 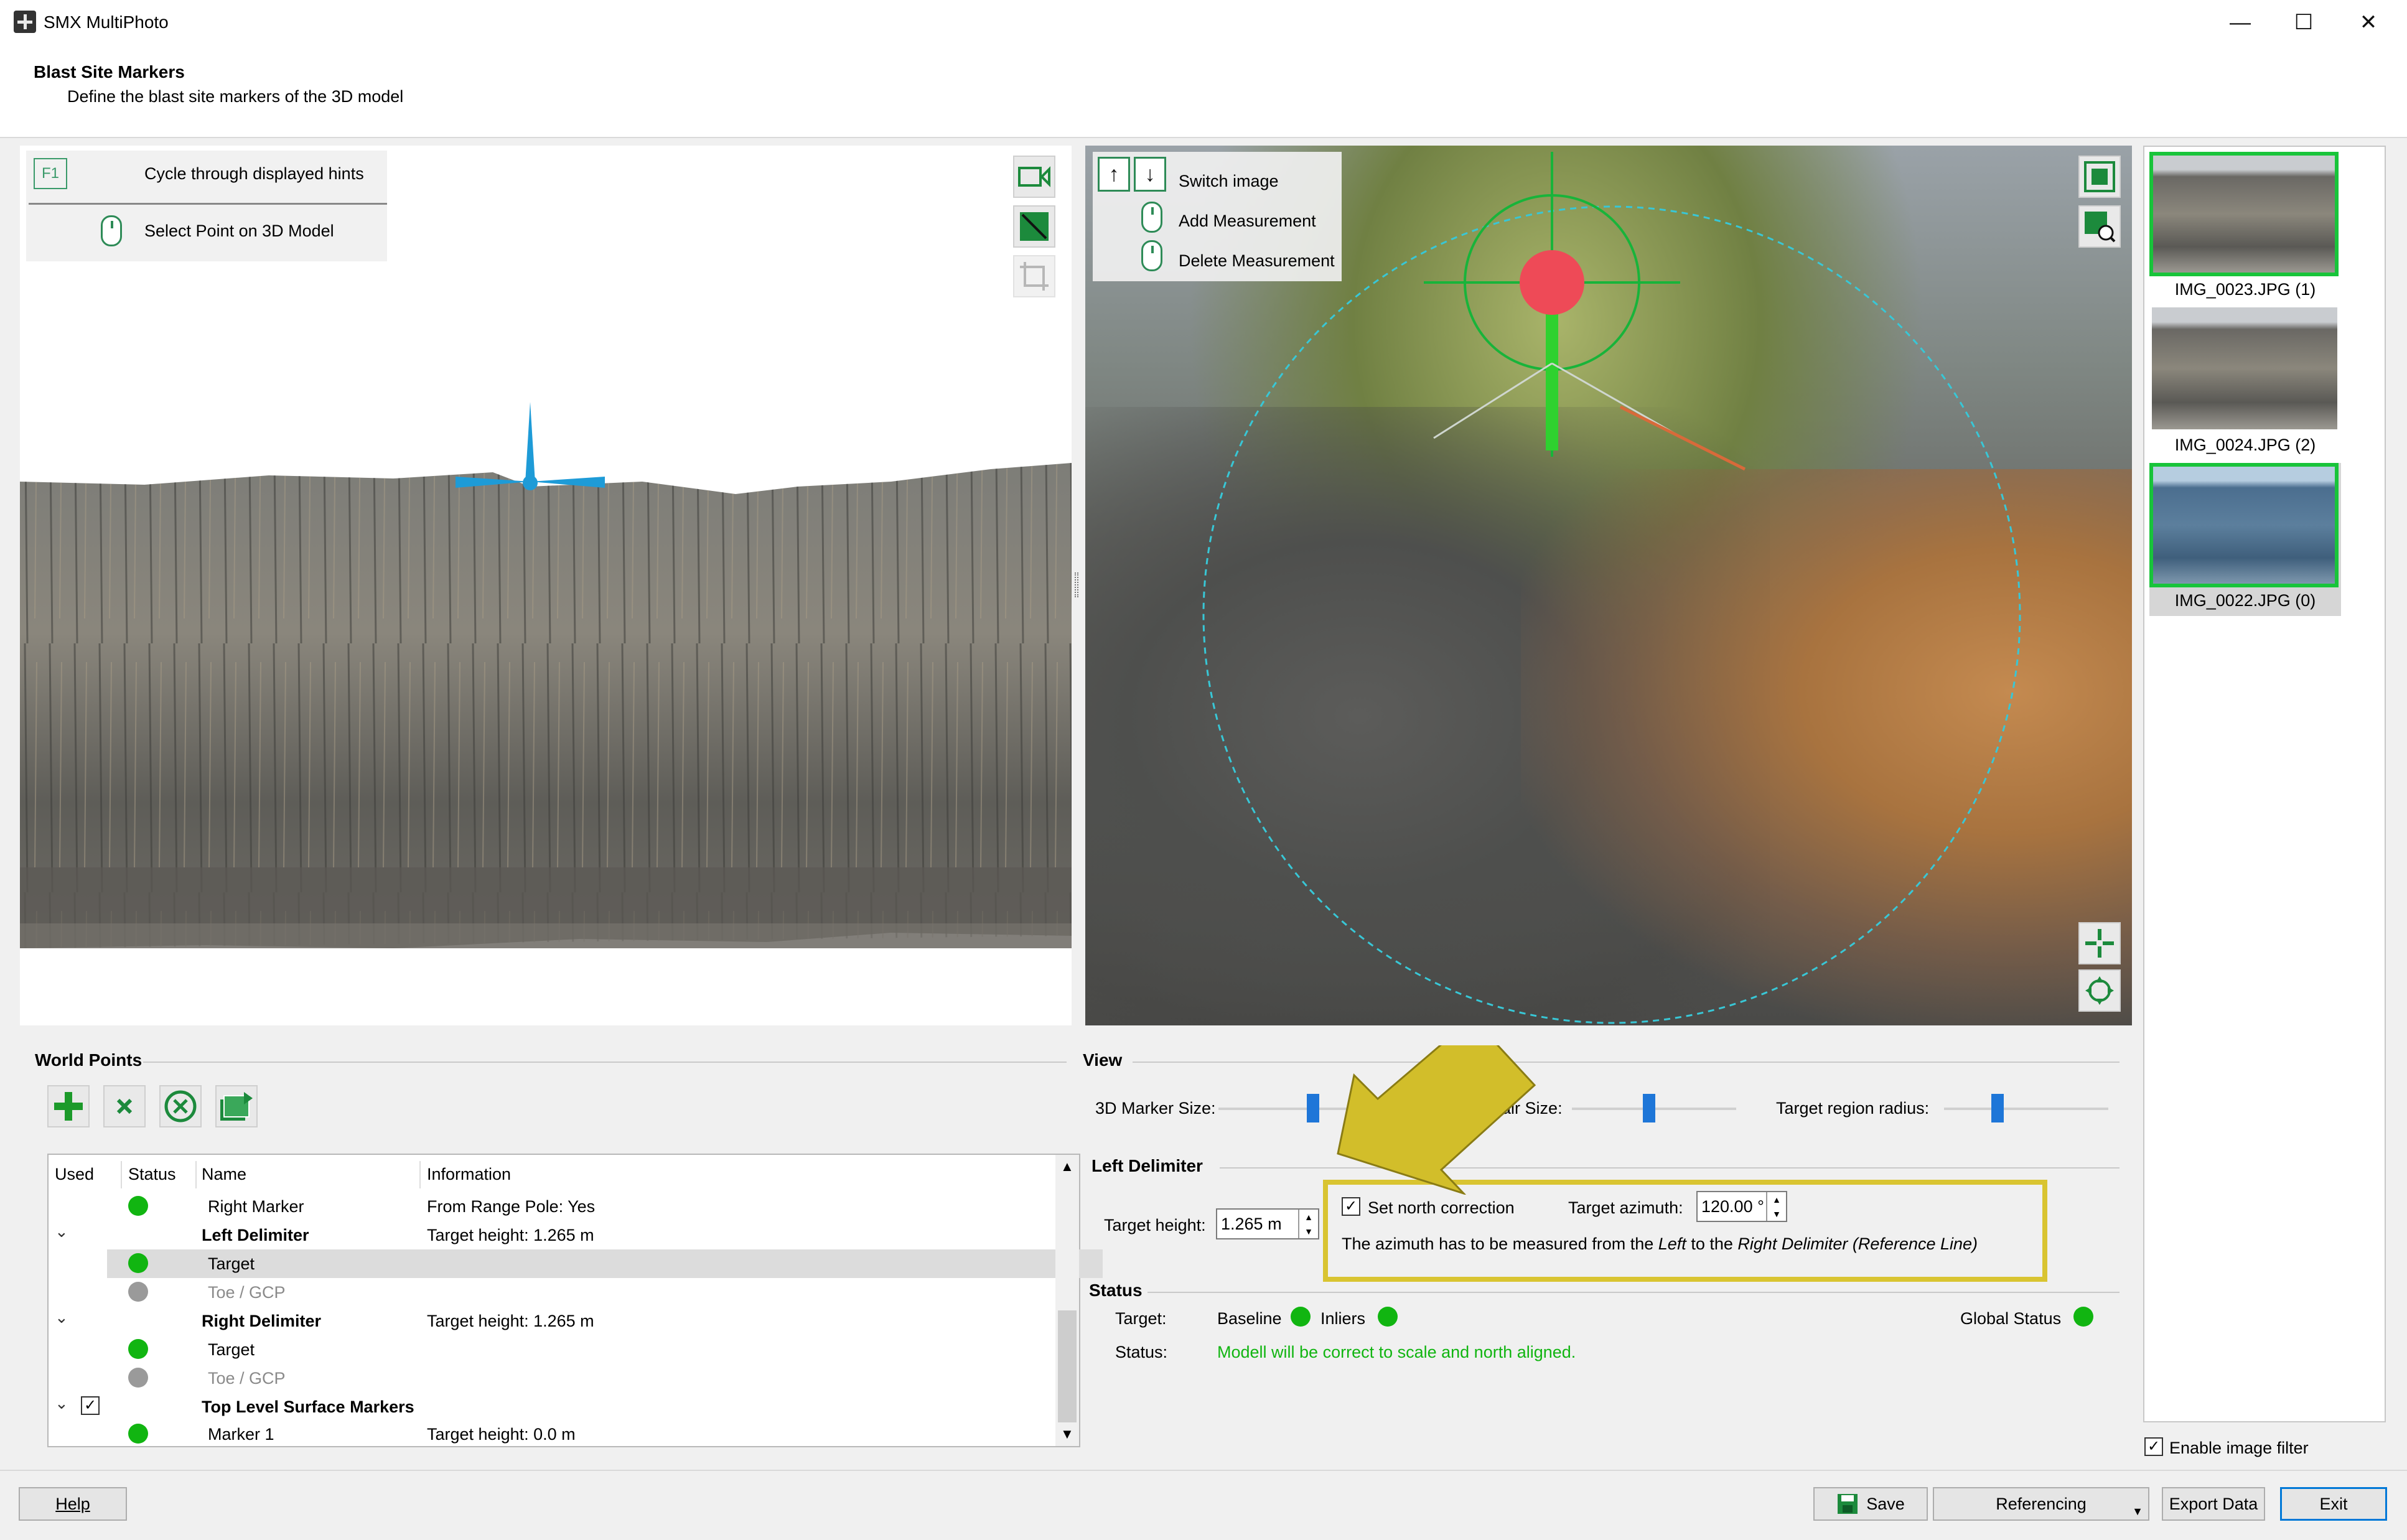 I want to click on mouse-right-icon, so click(x=1151, y=255).